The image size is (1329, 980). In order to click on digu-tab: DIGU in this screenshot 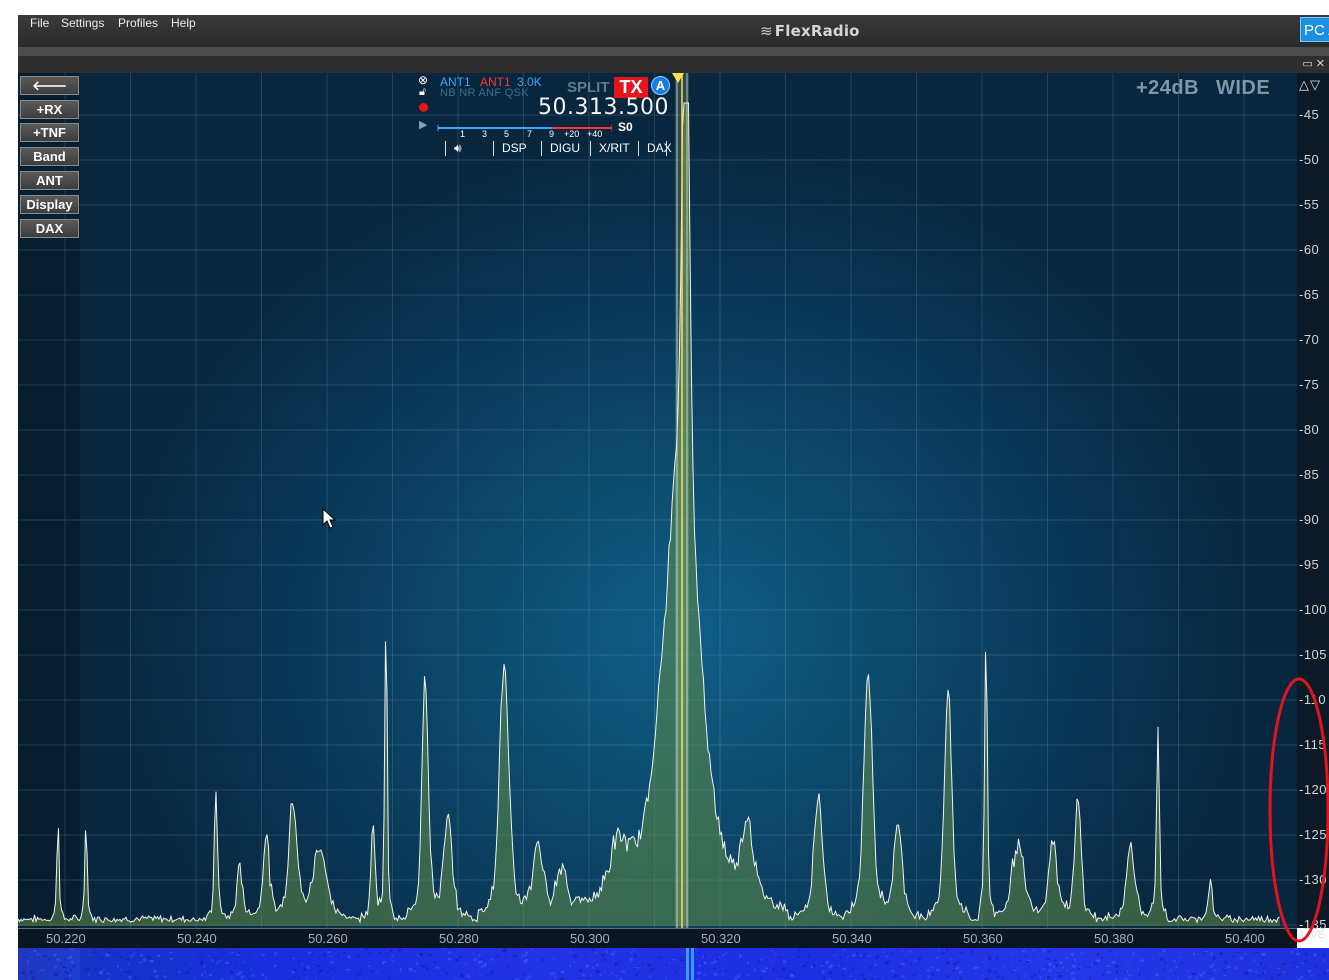, I will do `click(560, 148)`.